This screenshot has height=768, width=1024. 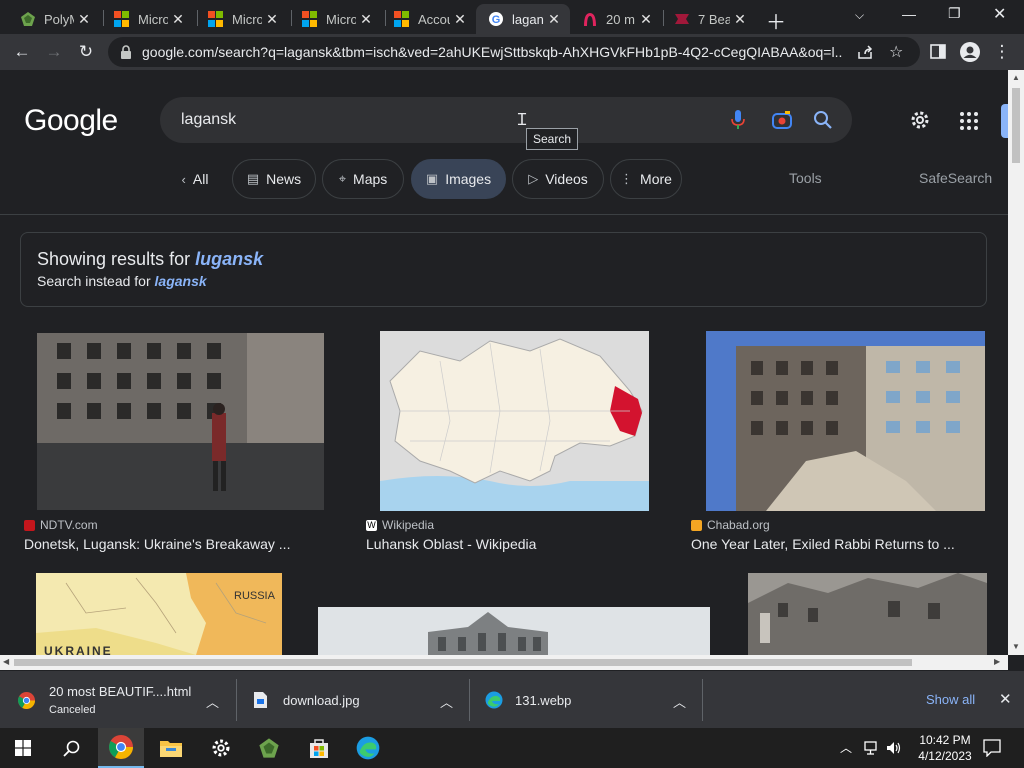 I want to click on download-separator, so click(x=236, y=700).